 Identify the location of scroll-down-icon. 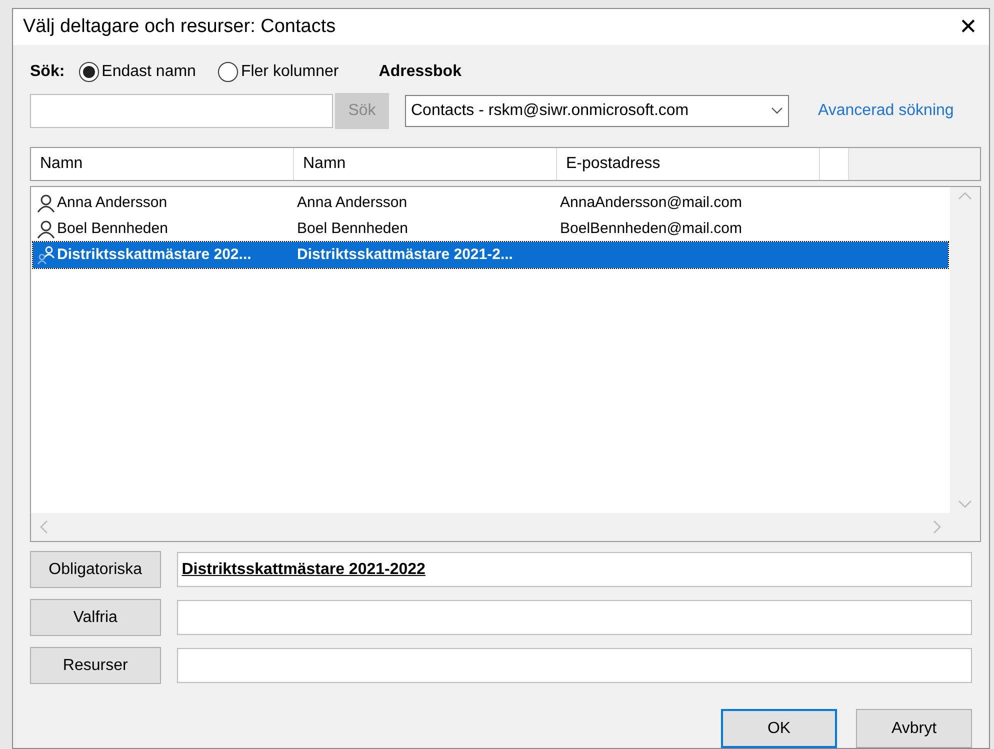
(965, 504).